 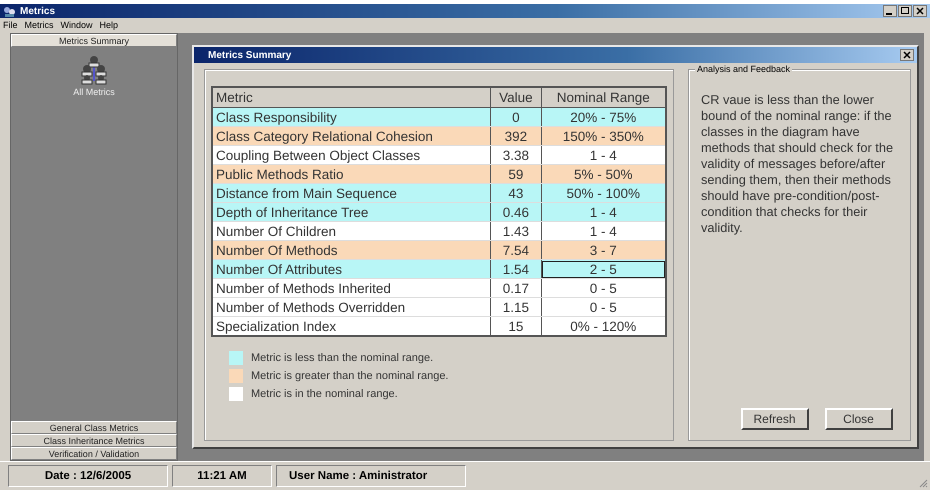 What do you see at coordinates (774, 419) in the screenshot?
I see `dialog-button: Refresh` at bounding box center [774, 419].